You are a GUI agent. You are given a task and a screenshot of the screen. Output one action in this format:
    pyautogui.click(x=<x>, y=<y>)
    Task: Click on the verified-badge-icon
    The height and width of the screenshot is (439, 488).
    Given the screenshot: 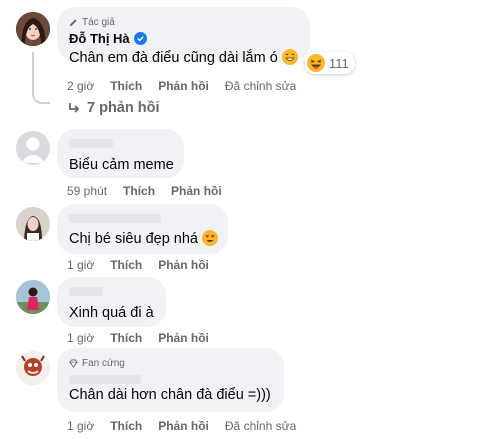 What is the action you would take?
    pyautogui.click(x=140, y=38)
    